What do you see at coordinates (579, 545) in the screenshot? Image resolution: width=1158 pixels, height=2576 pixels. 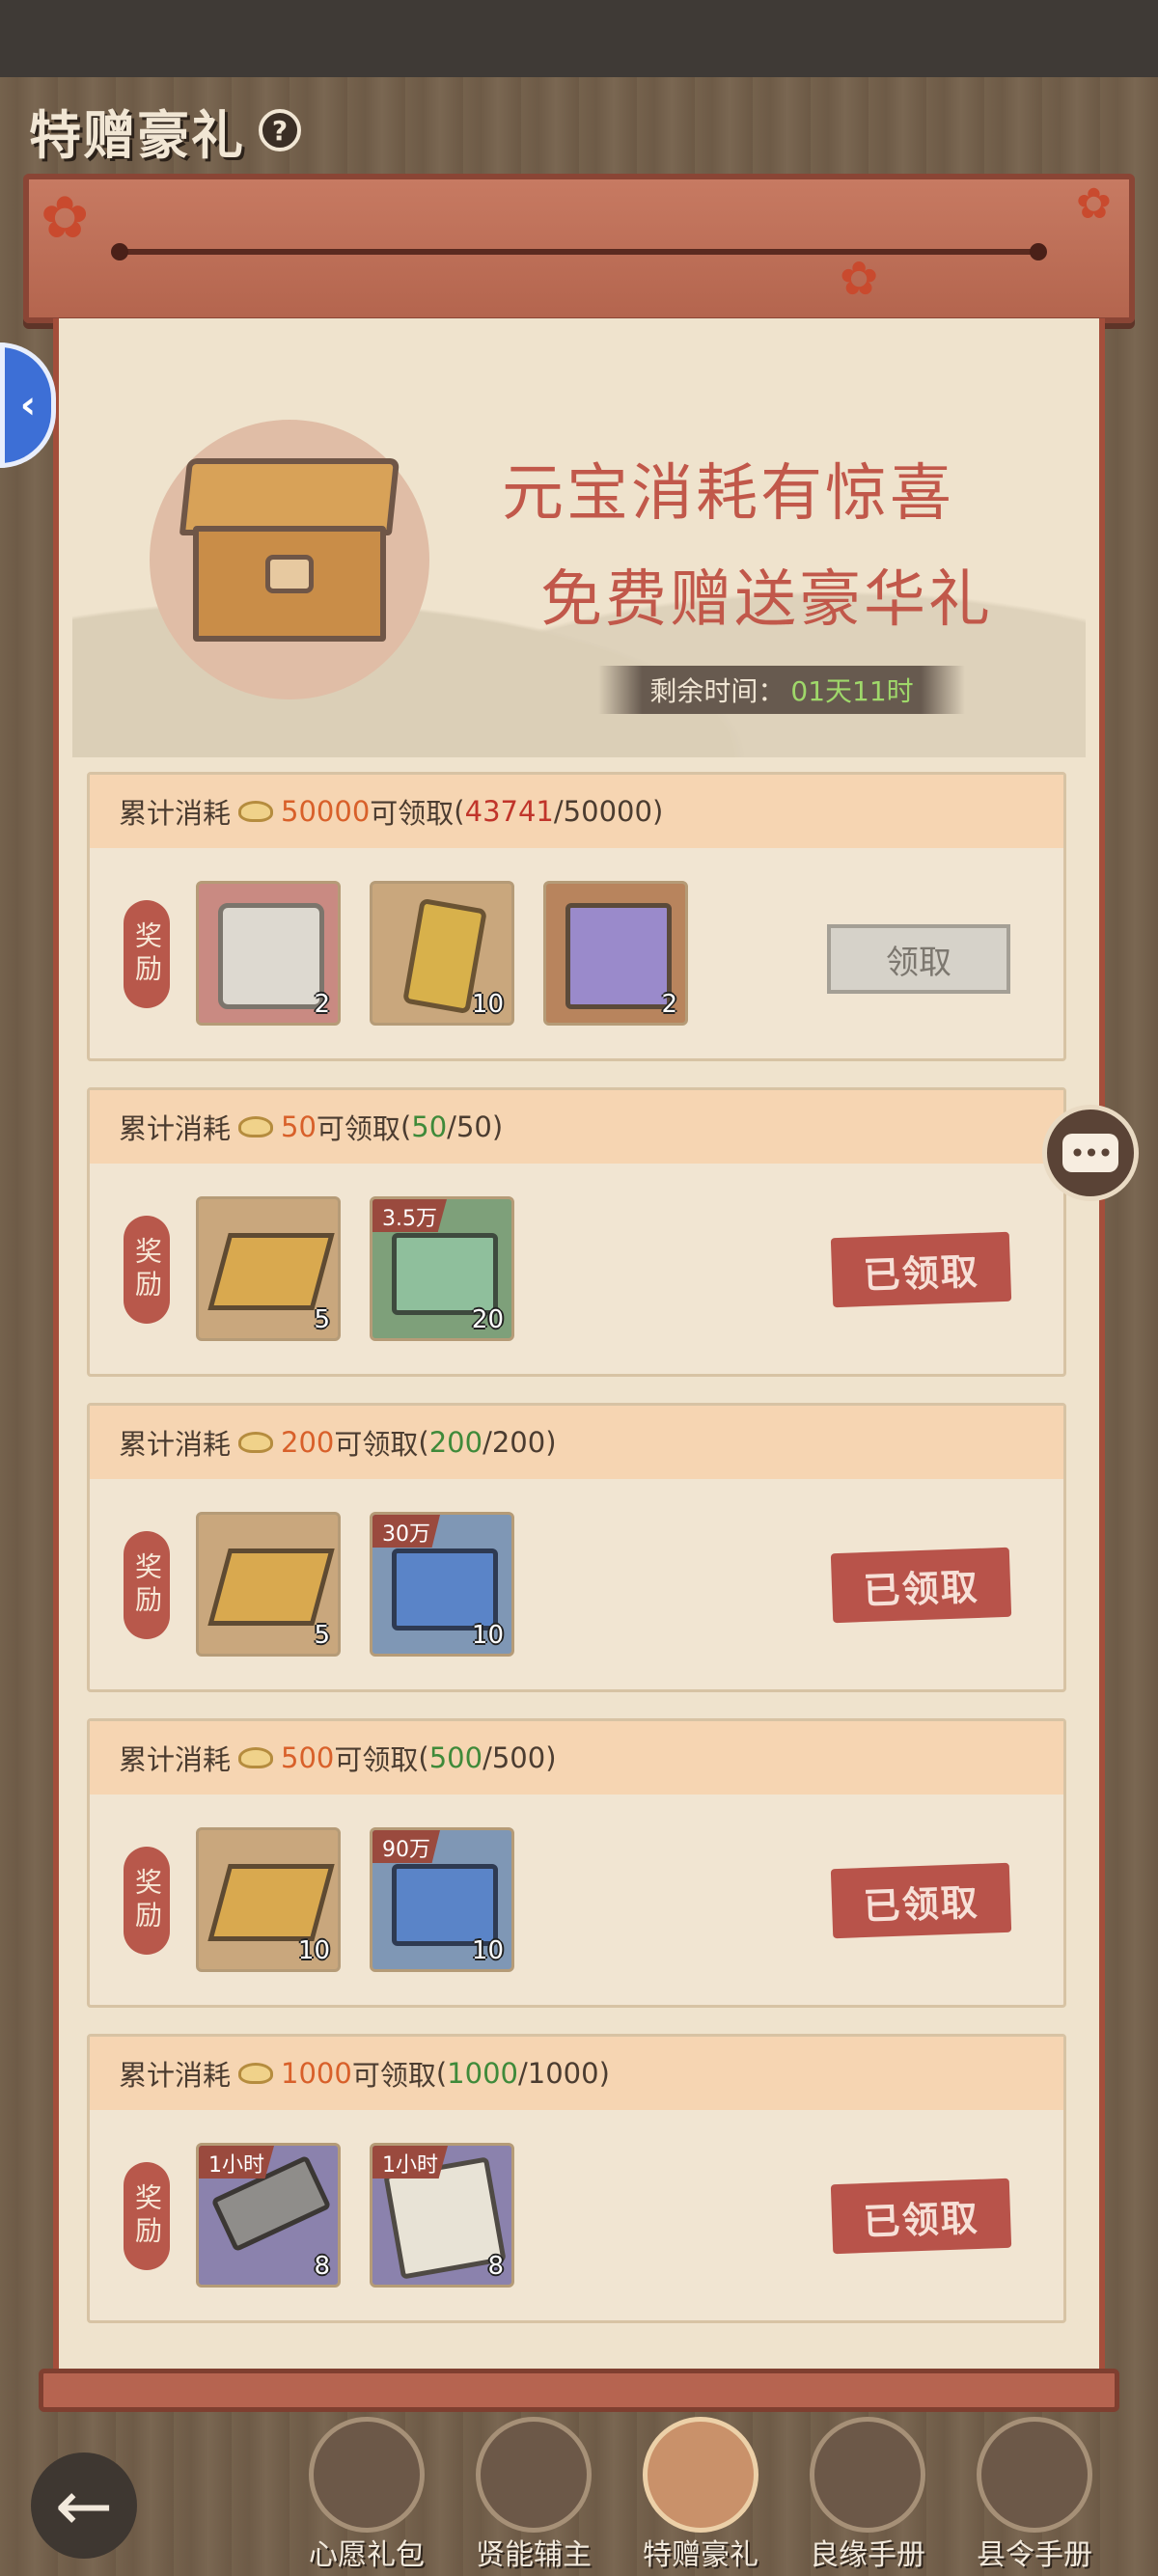 I see `event-banner: 元宝消耗有惊喜 免费赠送豪华礼 剩余时间： 01天11时` at bounding box center [579, 545].